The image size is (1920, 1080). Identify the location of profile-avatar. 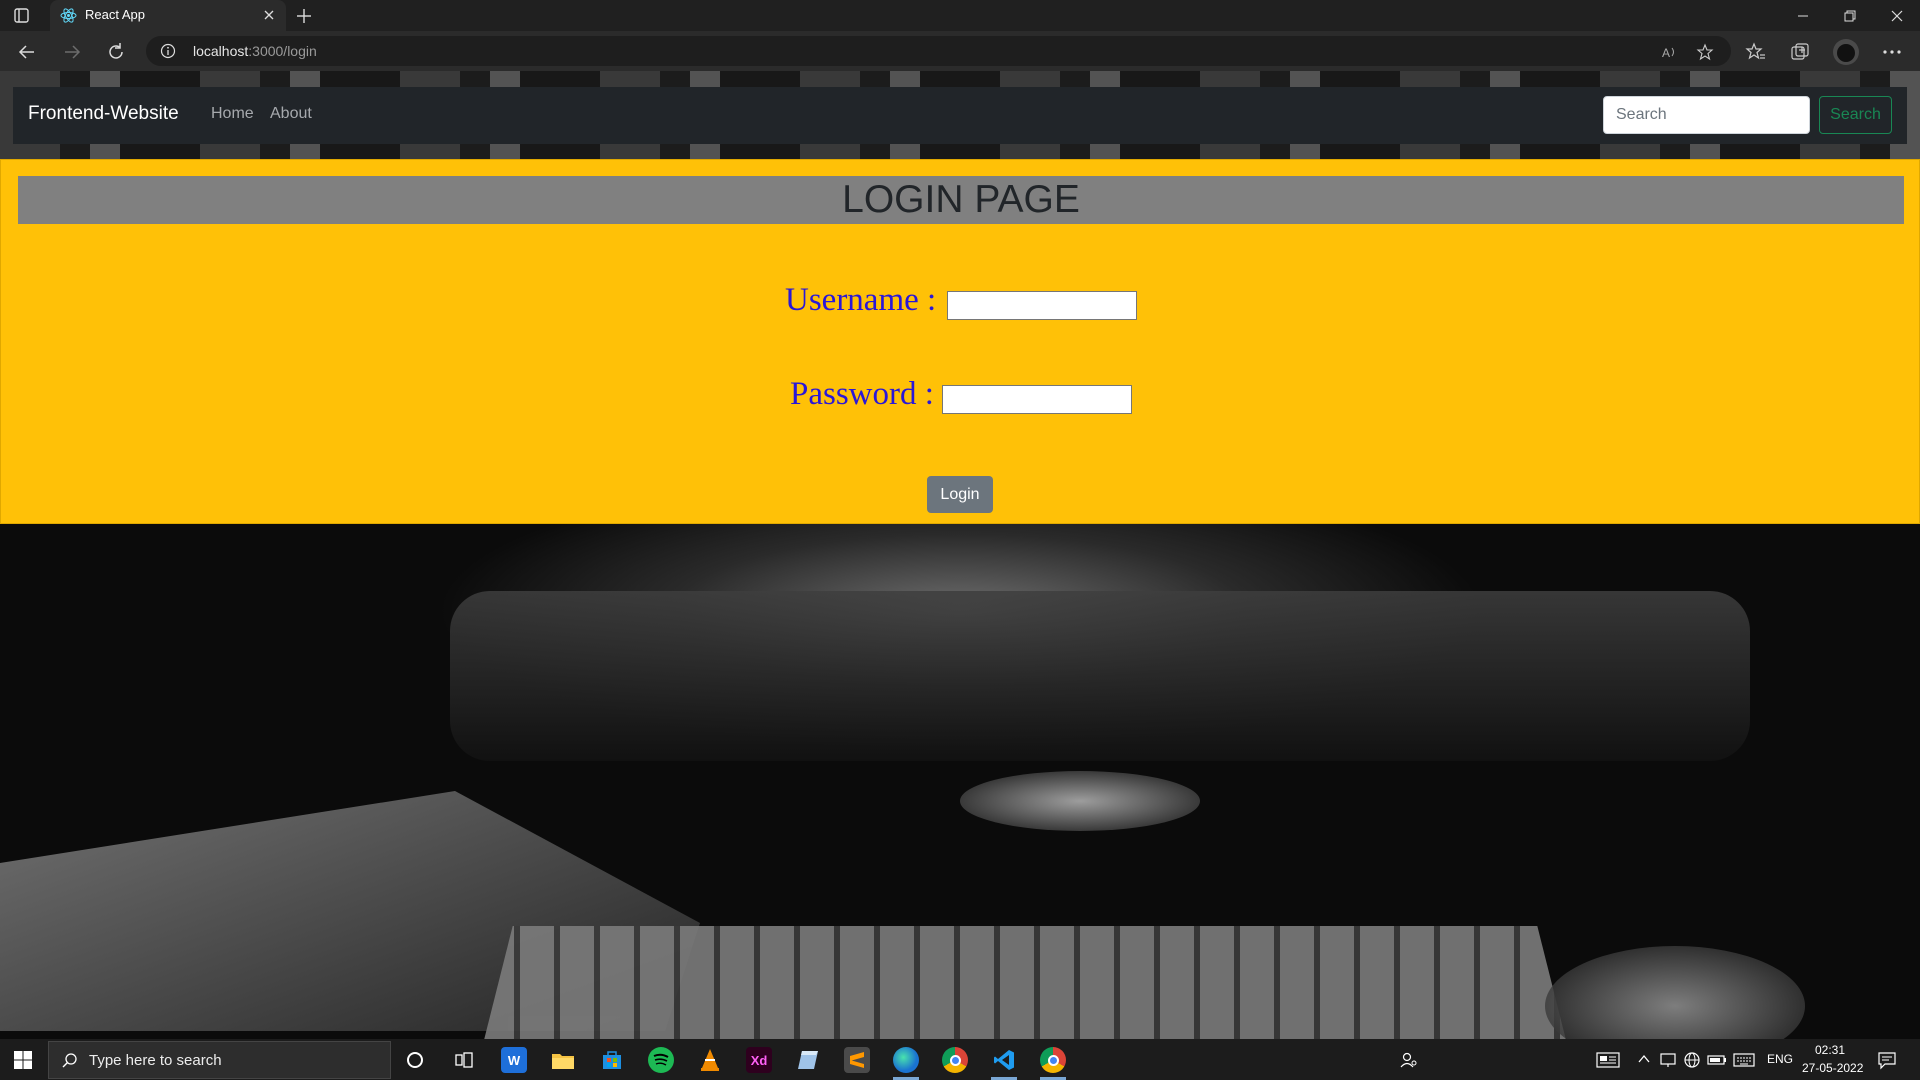
(1846, 52).